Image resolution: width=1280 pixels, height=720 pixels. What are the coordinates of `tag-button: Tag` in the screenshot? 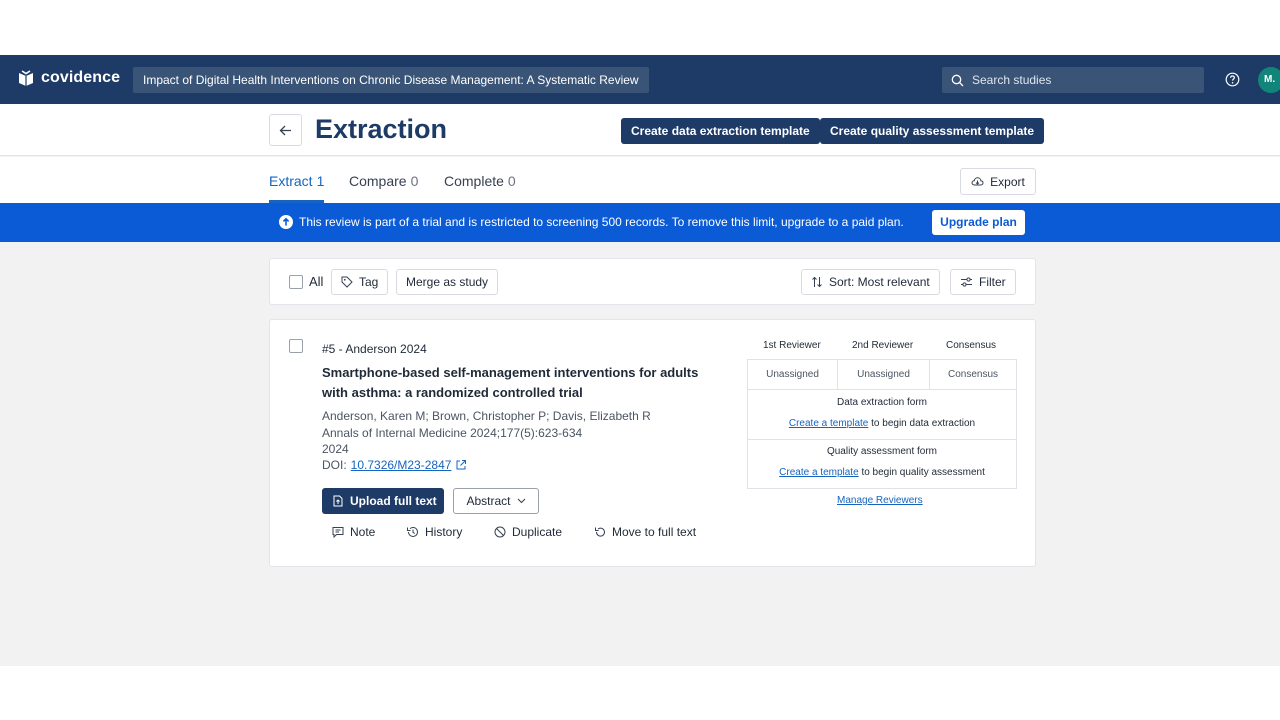 It's located at (360, 282).